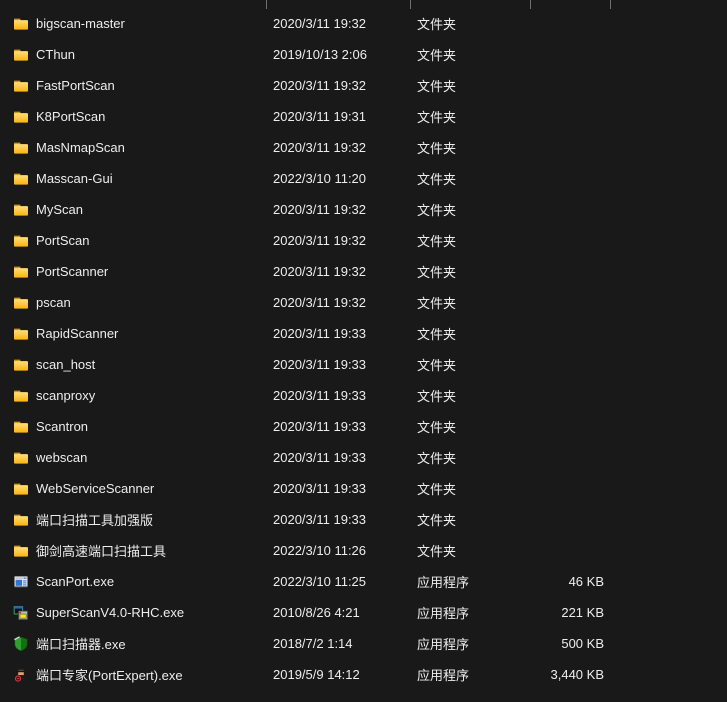  I want to click on file-name-cell: PortScanner, so click(133, 272).